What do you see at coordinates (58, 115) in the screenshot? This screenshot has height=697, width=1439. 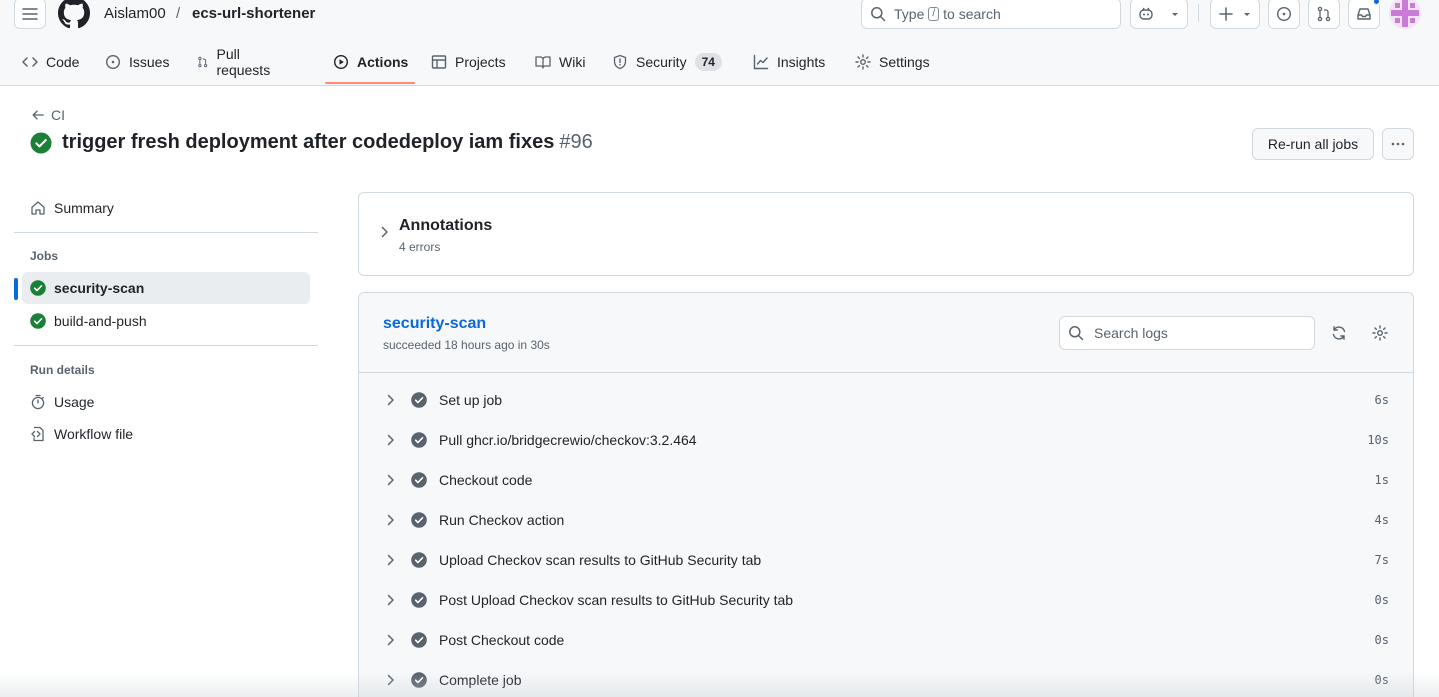 I see `back-link-label: CI` at bounding box center [58, 115].